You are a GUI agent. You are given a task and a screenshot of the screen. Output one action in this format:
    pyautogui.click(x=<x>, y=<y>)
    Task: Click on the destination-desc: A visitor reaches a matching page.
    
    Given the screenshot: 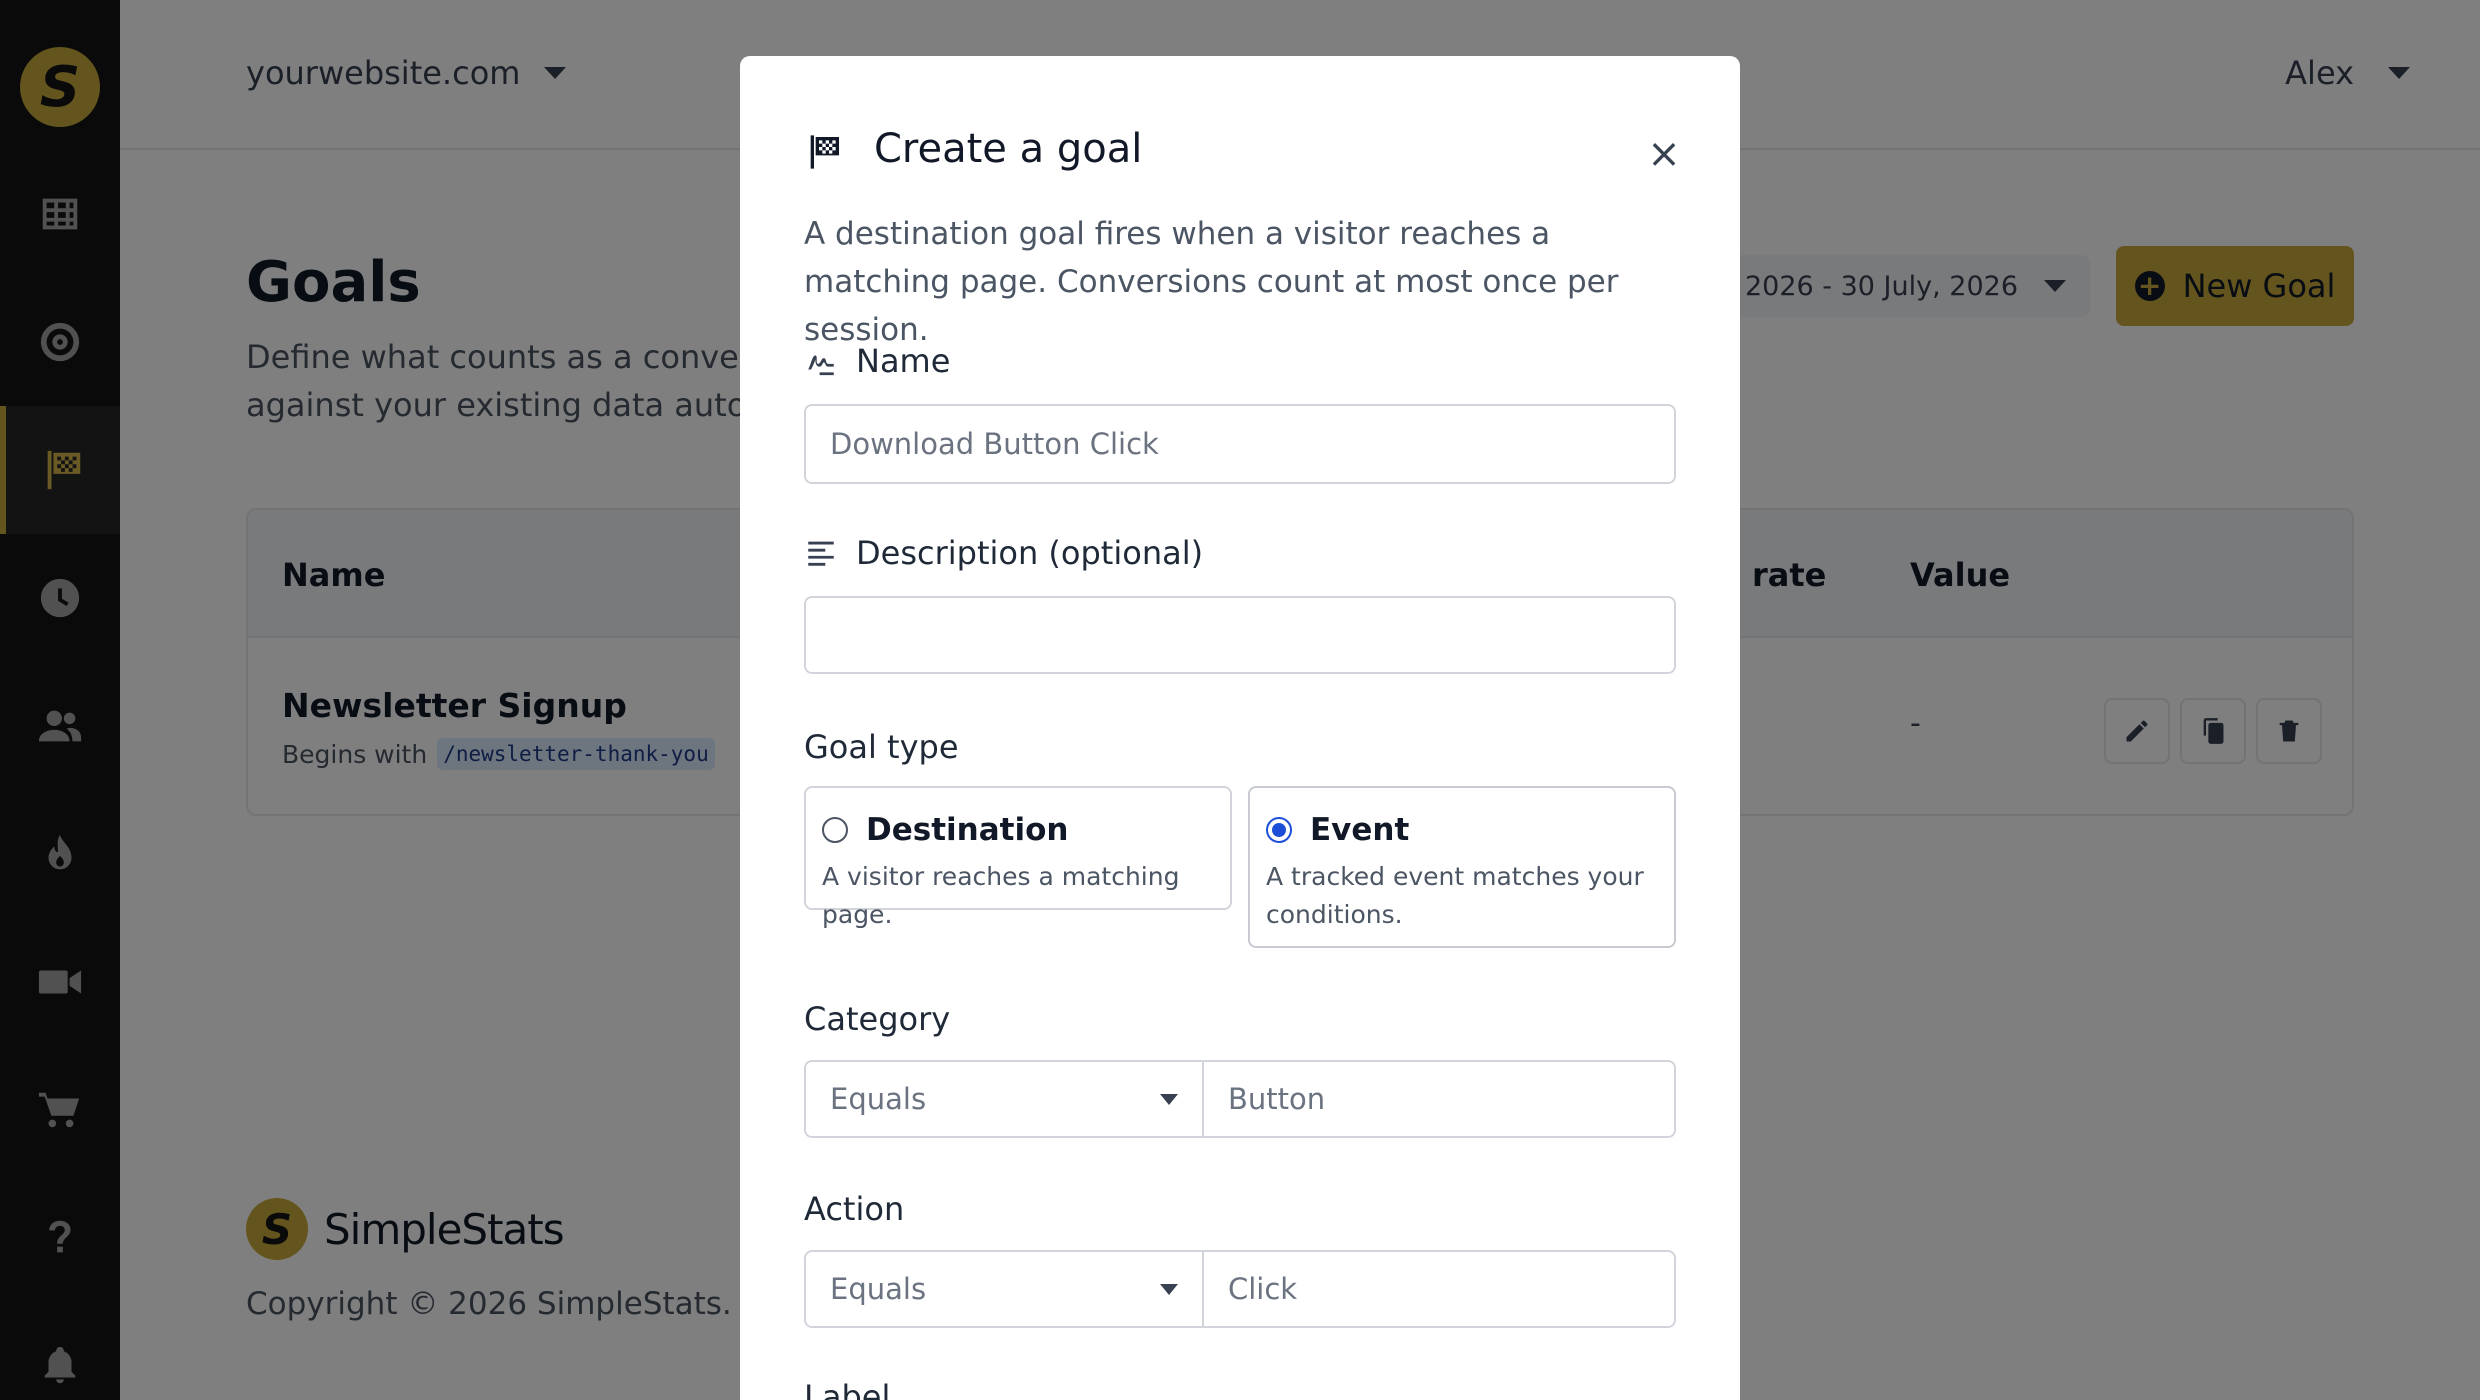 What is the action you would take?
    pyautogui.click(x=1001, y=895)
    